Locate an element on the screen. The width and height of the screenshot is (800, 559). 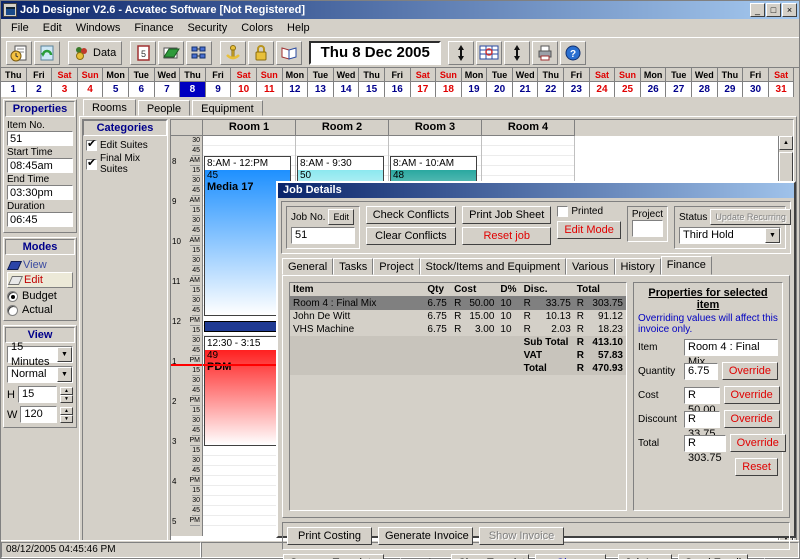
next-arrow-icon is located at coordinates (517, 52).